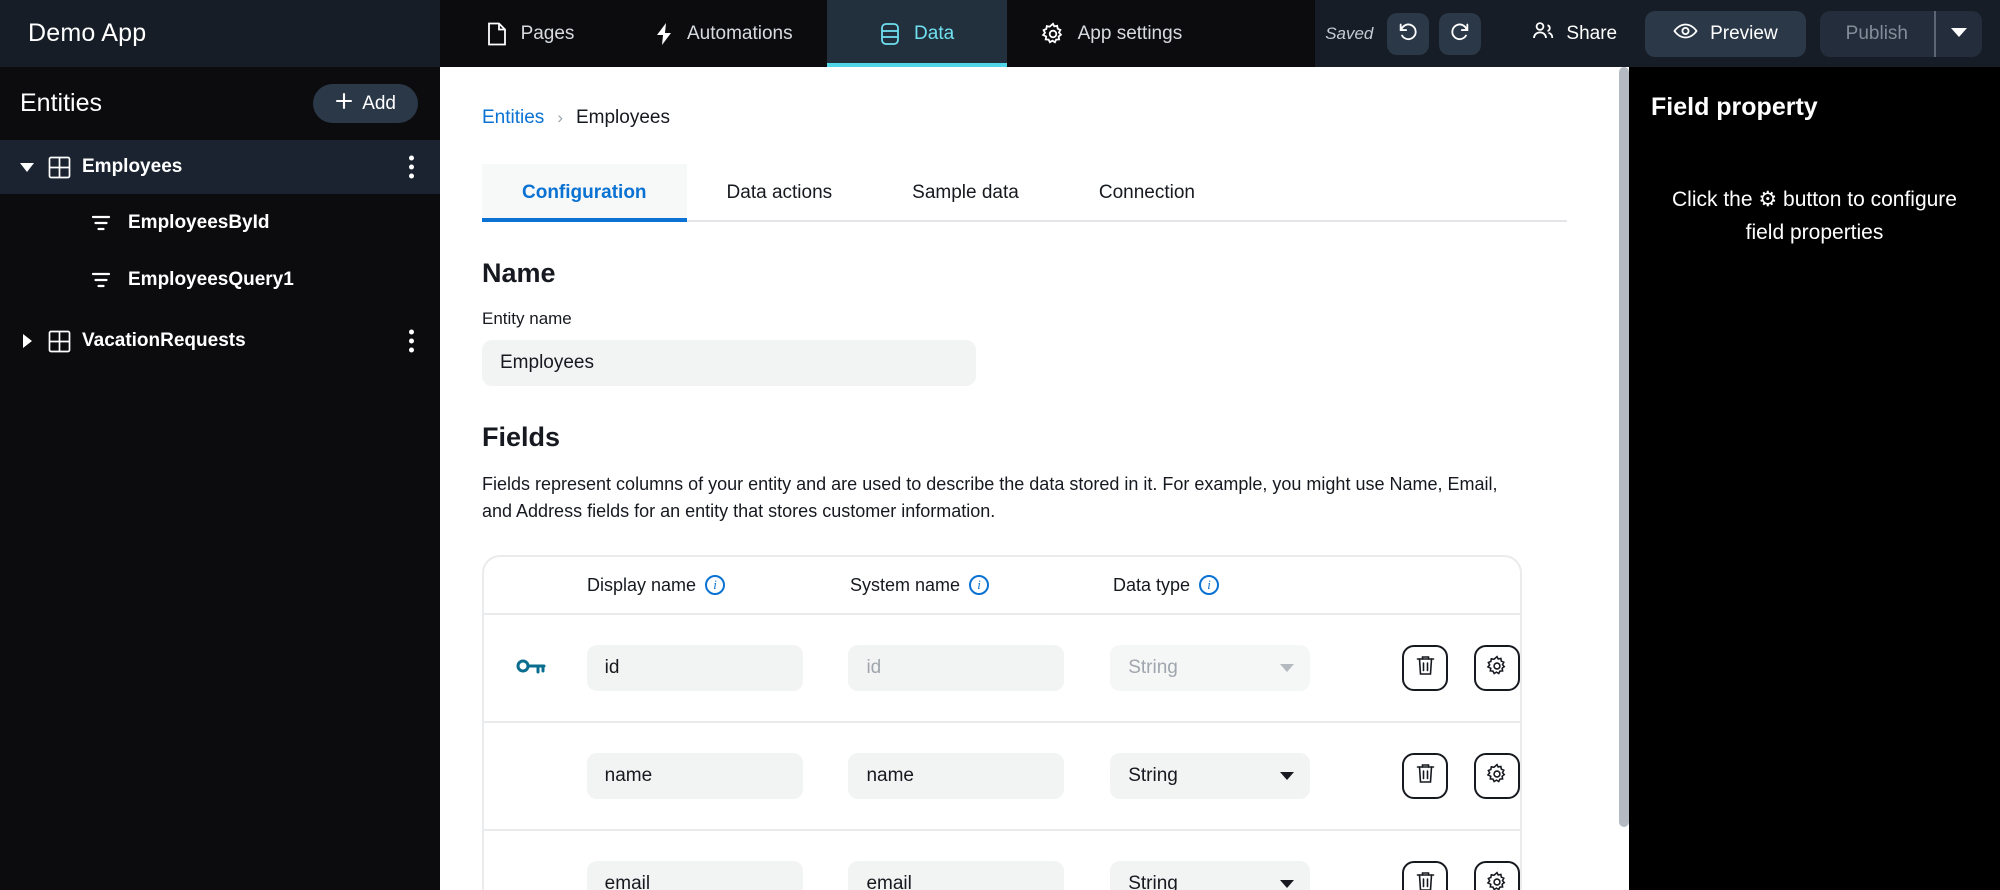 The height and width of the screenshot is (890, 2000). I want to click on tab-app-settings: App settings, so click(1112, 33).